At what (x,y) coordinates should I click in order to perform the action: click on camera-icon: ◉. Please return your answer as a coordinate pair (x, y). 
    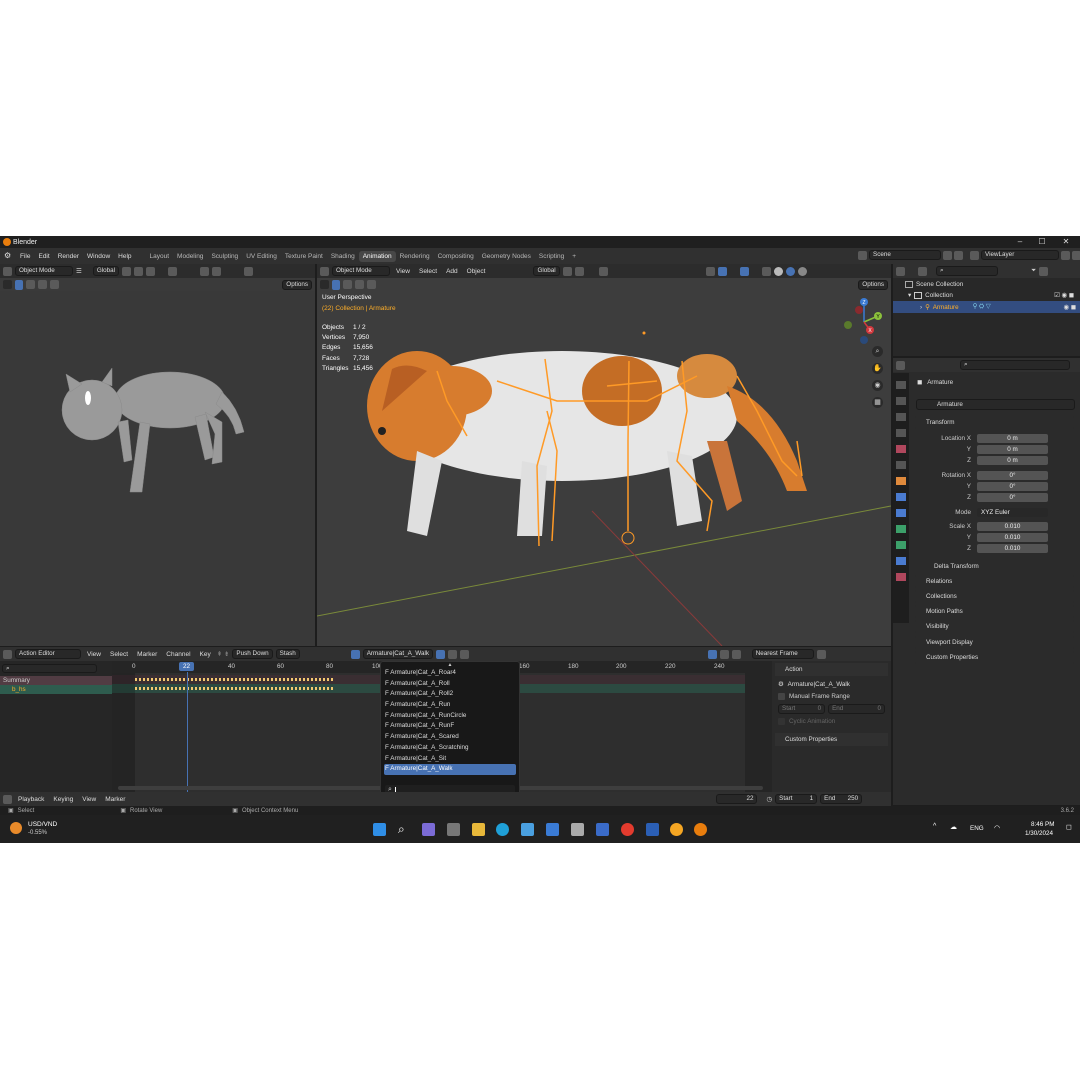
    Looking at the image, I should click on (877, 385).